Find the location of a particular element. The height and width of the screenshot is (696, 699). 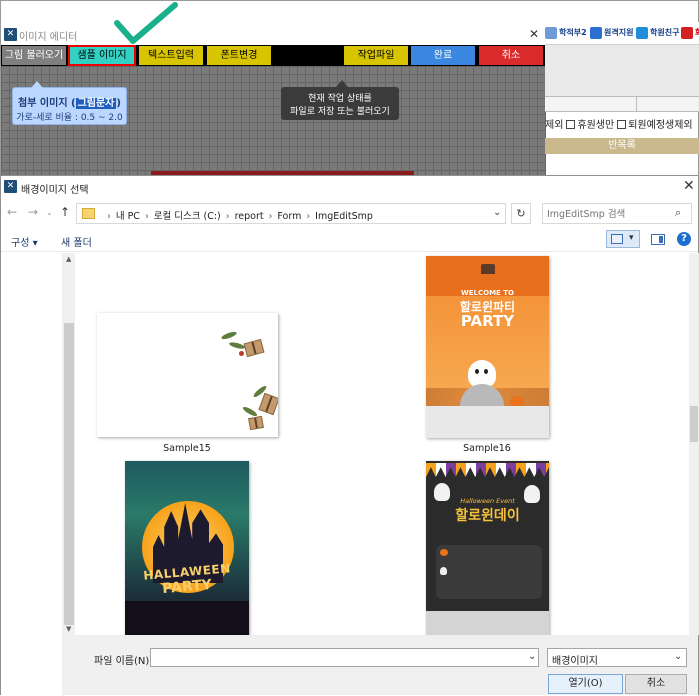

extra-button: 화 is located at coordinates (690, 33).